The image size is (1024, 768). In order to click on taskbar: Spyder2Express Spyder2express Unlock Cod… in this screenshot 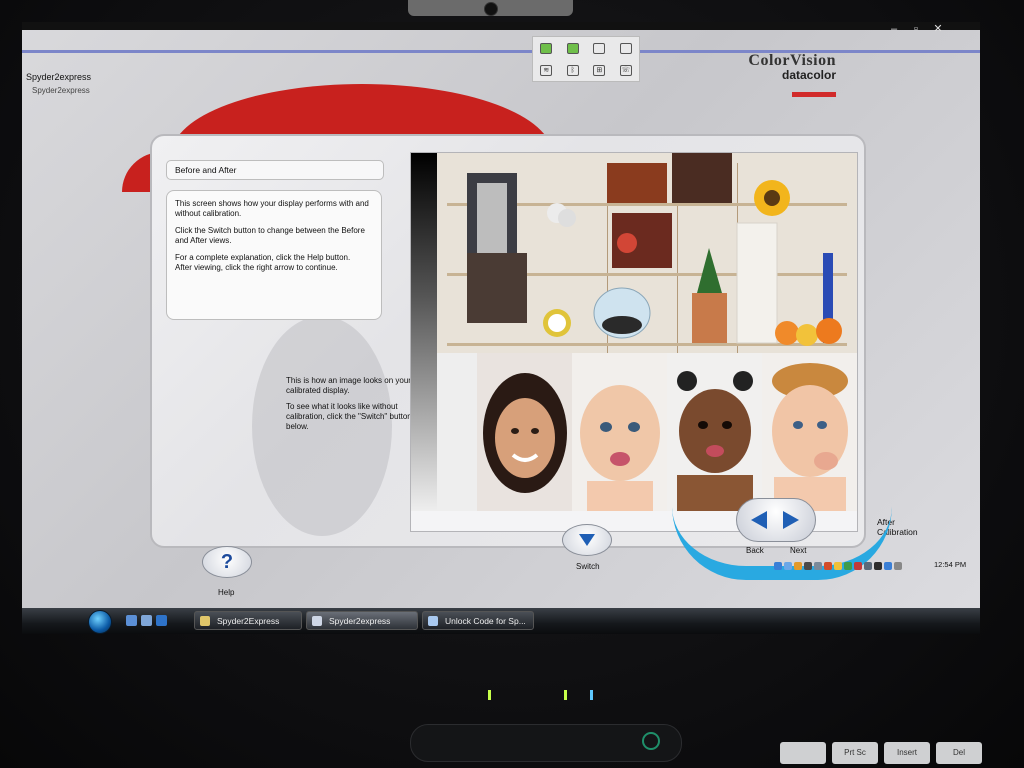, I will do `click(501, 621)`.